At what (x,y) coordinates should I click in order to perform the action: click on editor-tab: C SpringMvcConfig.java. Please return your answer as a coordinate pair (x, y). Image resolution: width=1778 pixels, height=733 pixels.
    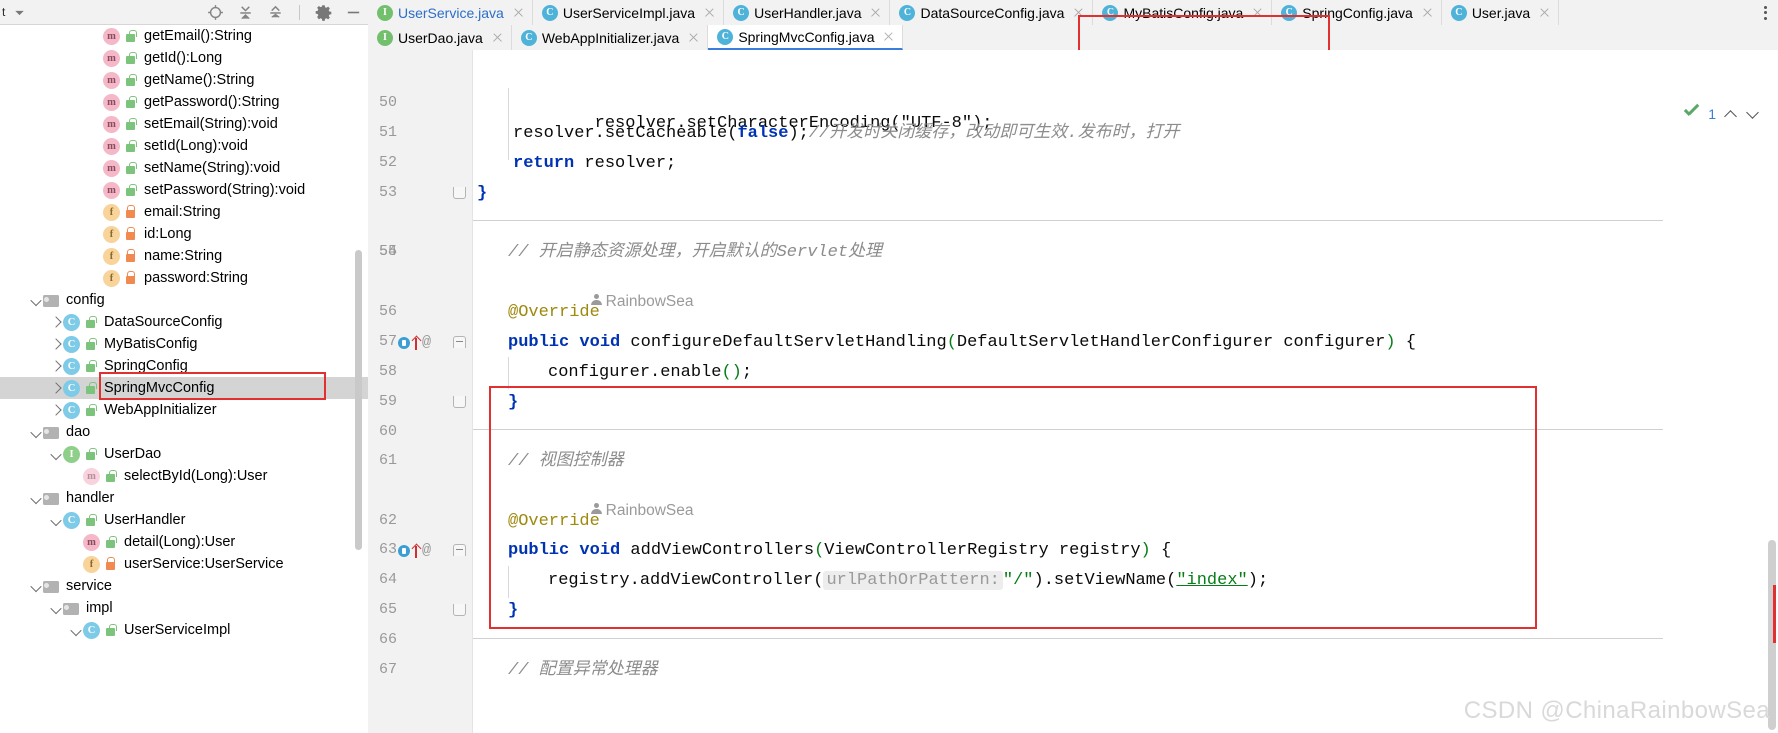
    Looking at the image, I should click on (806, 37).